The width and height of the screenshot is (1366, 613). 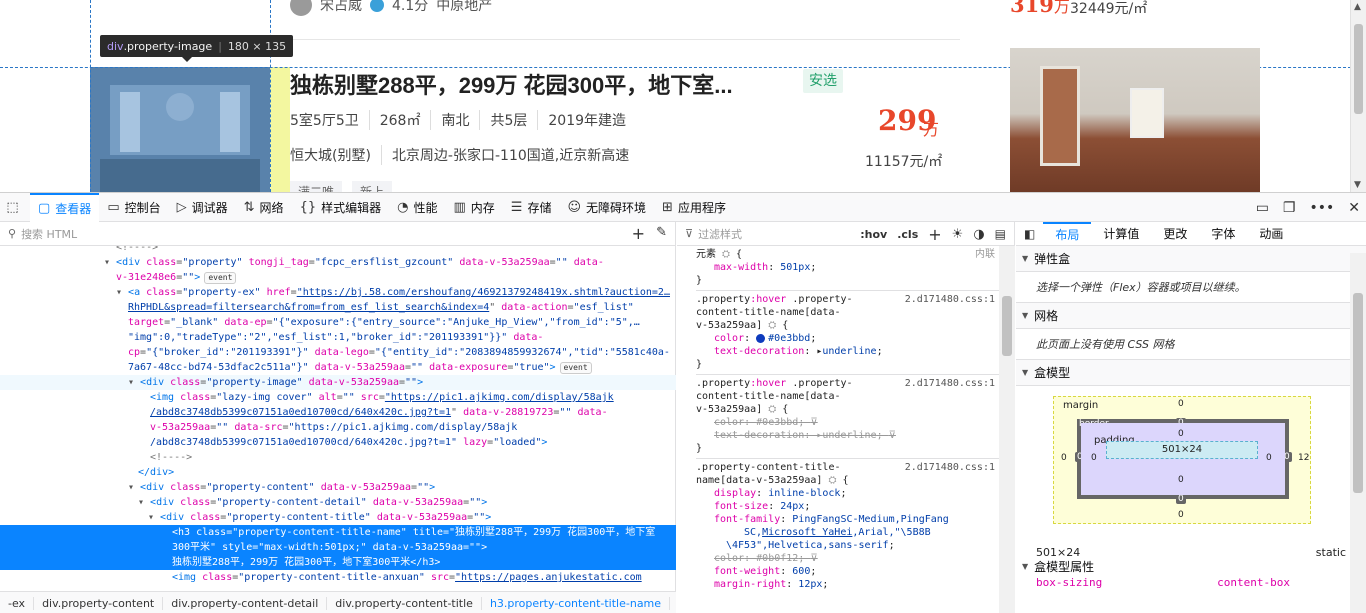 I want to click on verified-icon, so click(x=377, y=6).